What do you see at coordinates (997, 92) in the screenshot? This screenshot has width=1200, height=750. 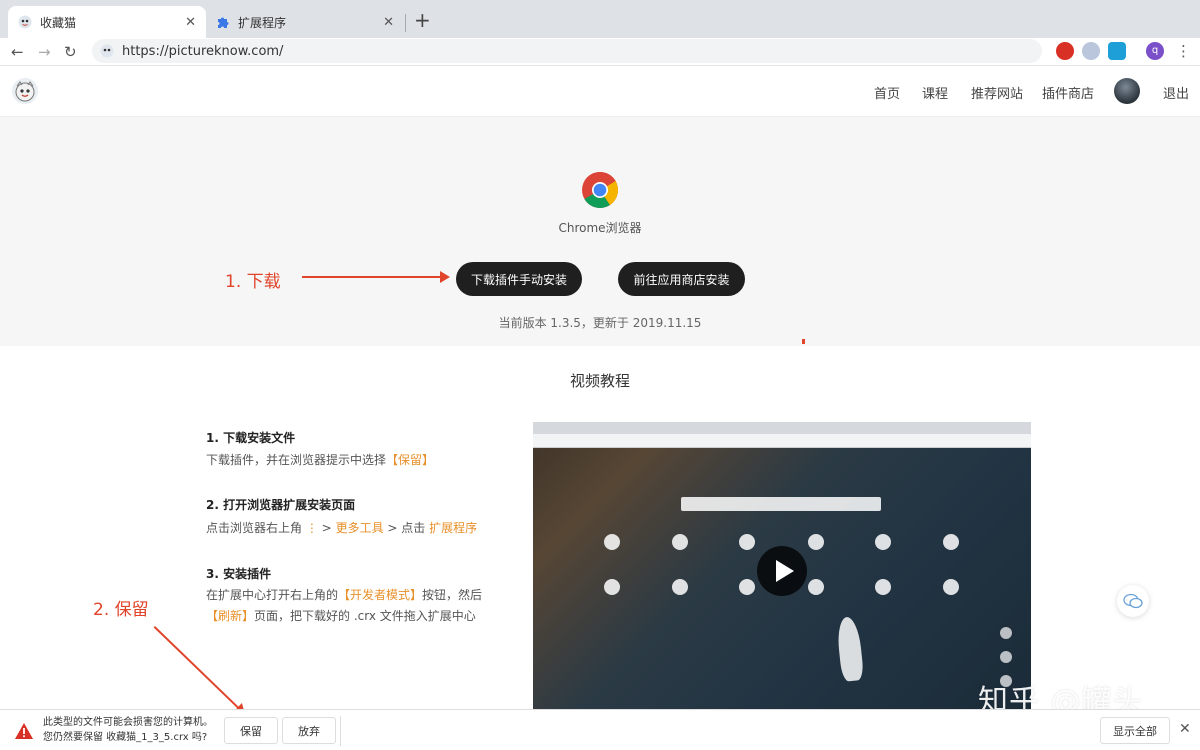 I see `nav-recommended-sites: 推荐网站` at bounding box center [997, 92].